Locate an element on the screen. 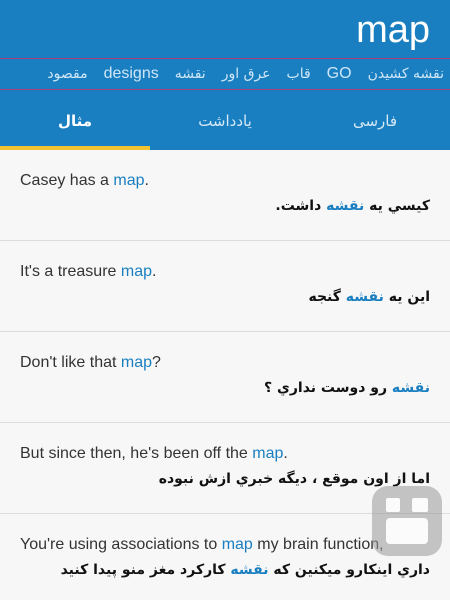 Image resolution: width=450 pixels, height=600 pixels. example-english: But since then, he's been off the map. is located at coordinates (154, 453).